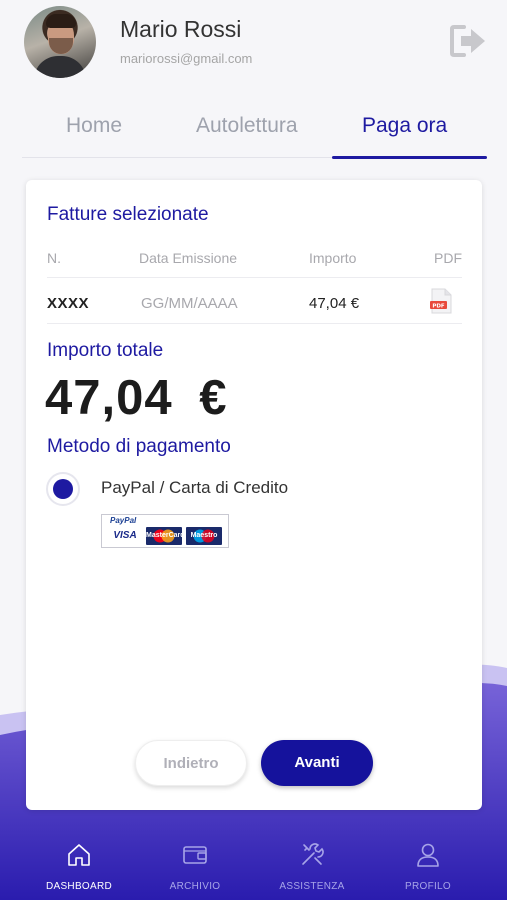 The width and height of the screenshot is (507, 900). I want to click on maestro-logo-text: Maestro, so click(204, 535).